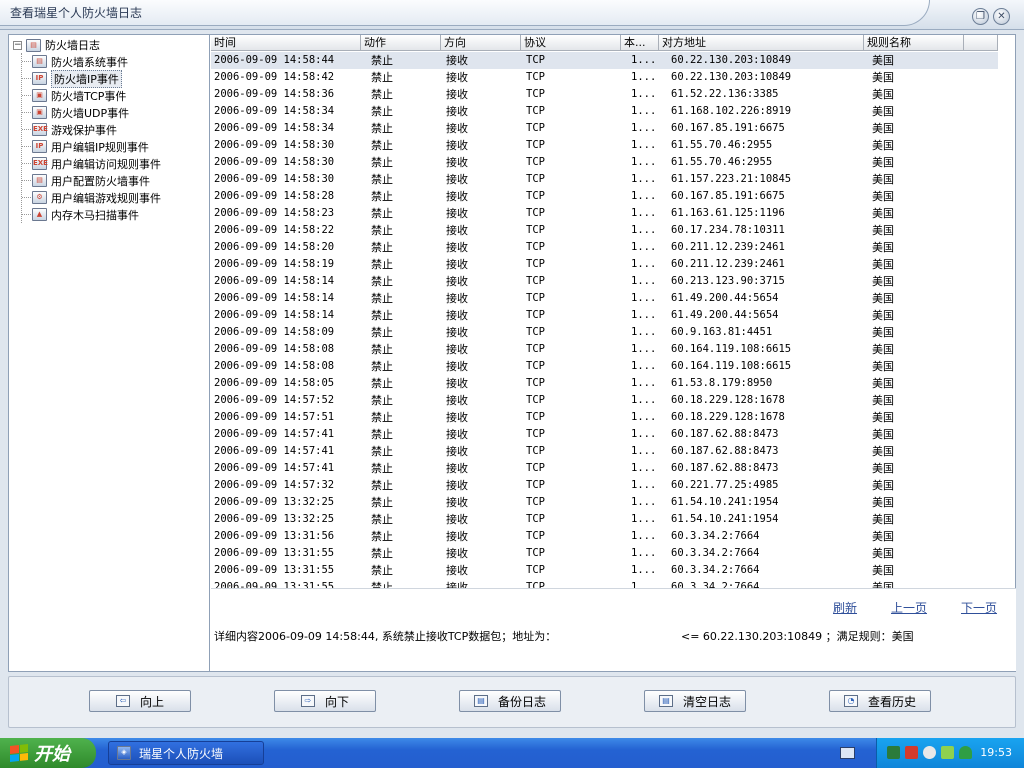 The height and width of the screenshot is (768, 1024). What do you see at coordinates (56, 45) in the screenshot?
I see `tree-root: − ▤ 防火墙日志` at bounding box center [56, 45].